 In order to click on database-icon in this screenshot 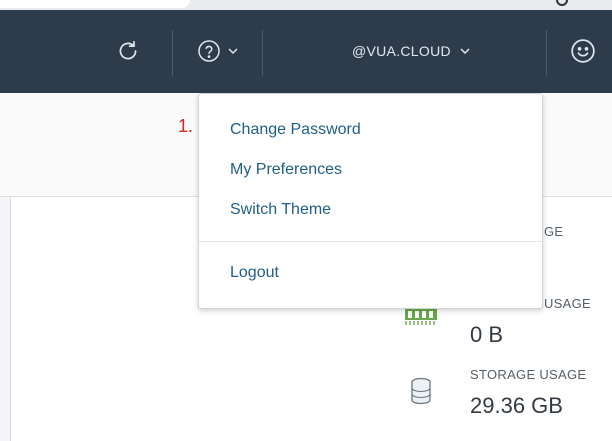, I will do `click(421, 391)`.